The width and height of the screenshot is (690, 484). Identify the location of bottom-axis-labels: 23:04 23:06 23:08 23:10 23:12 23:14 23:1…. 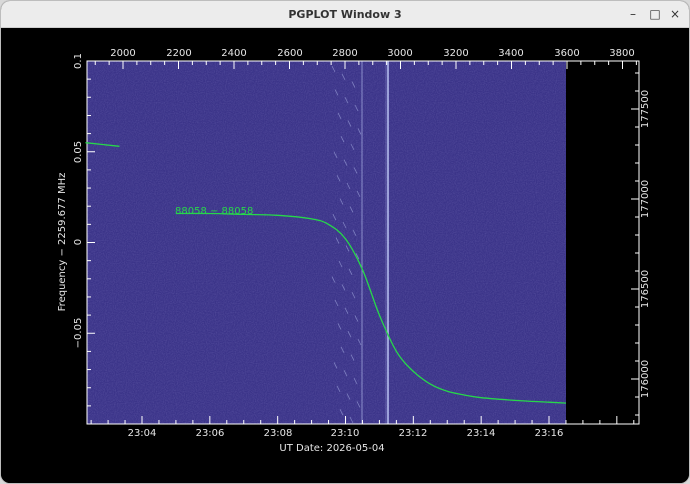
(346, 433).